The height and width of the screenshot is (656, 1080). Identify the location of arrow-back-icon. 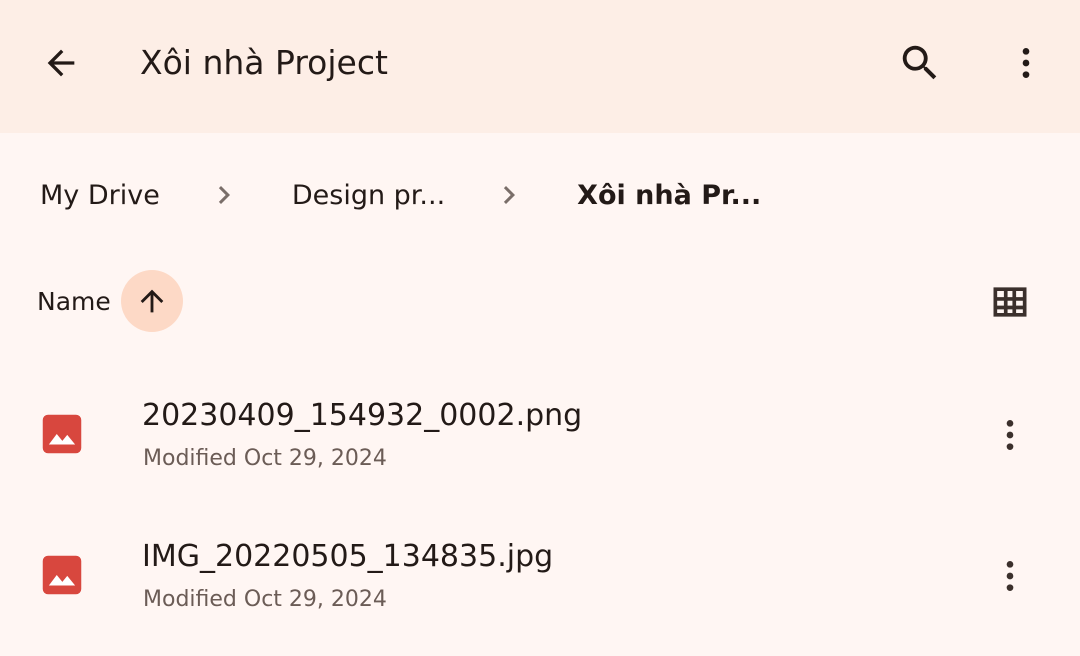
(61, 63).